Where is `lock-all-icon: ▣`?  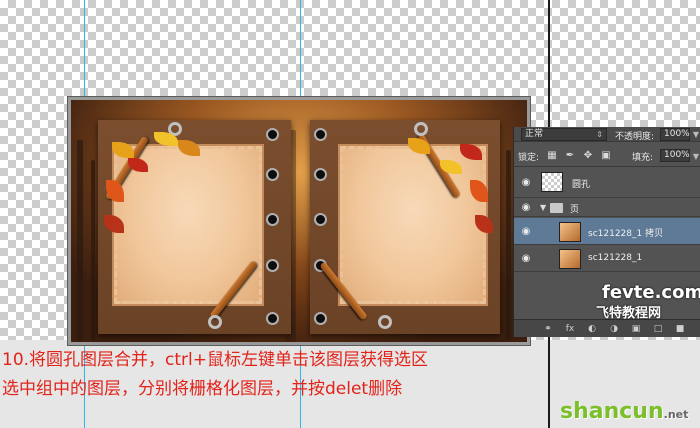 lock-all-icon: ▣ is located at coordinates (606, 156).